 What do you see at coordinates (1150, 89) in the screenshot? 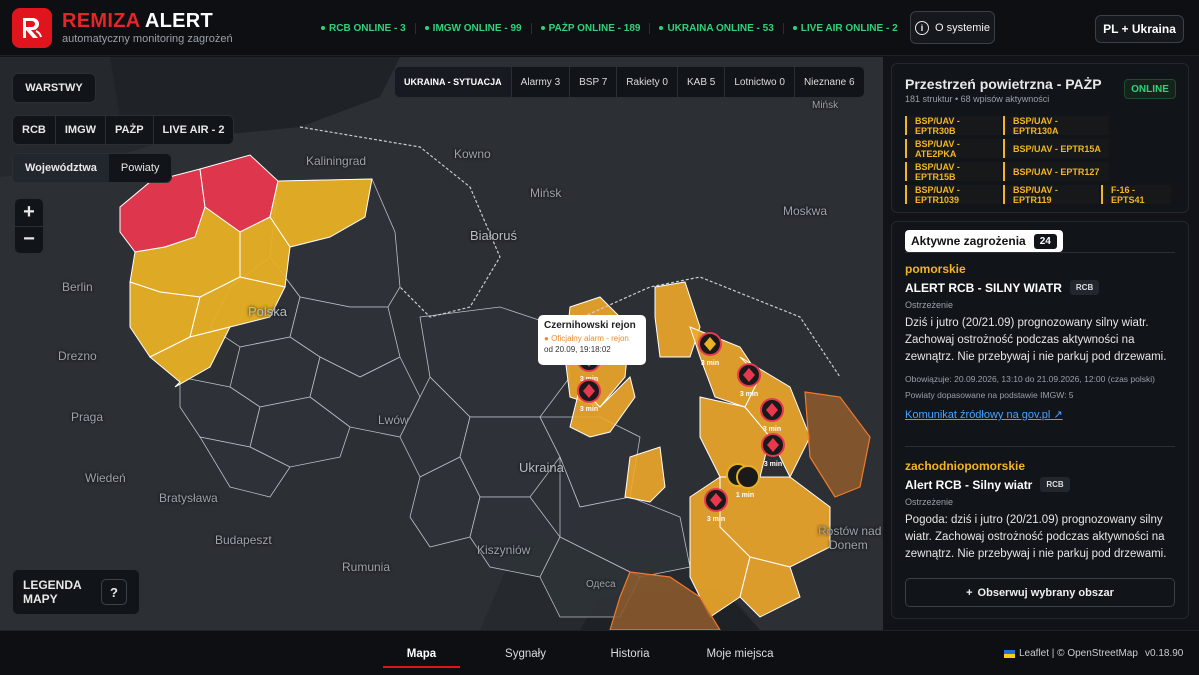
I see `airspace-online-badge: ONLINE` at bounding box center [1150, 89].